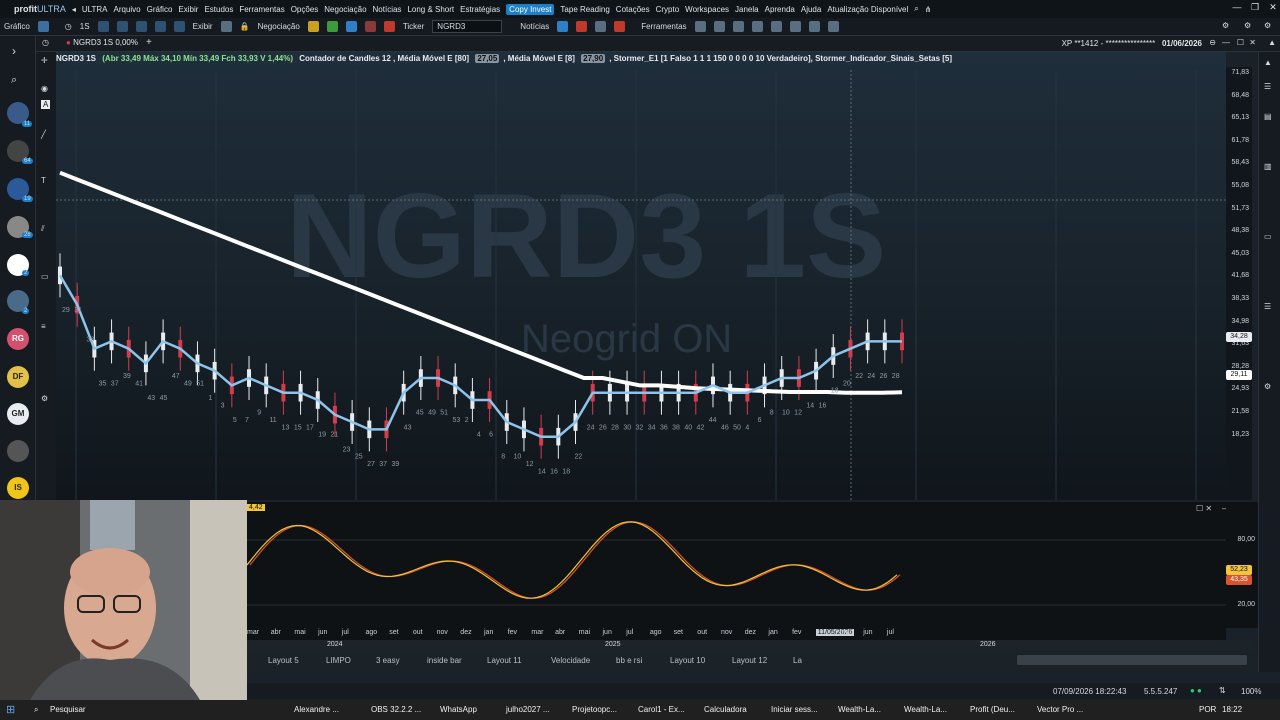 The width and height of the screenshot is (1280, 720). I want to click on tool-1-icon, so click(700, 26).